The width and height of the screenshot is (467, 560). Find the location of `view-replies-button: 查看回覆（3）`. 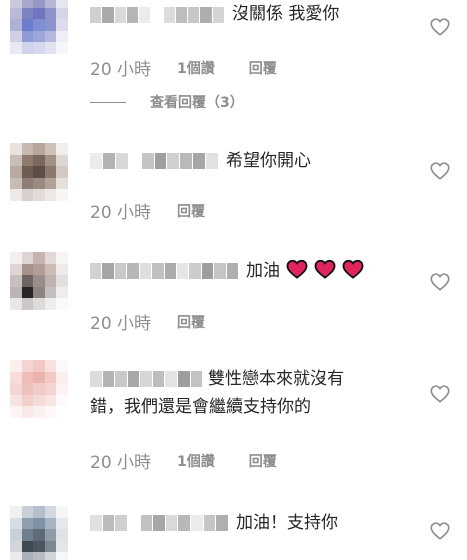

view-replies-button: 查看回覆（3） is located at coordinates (167, 102).